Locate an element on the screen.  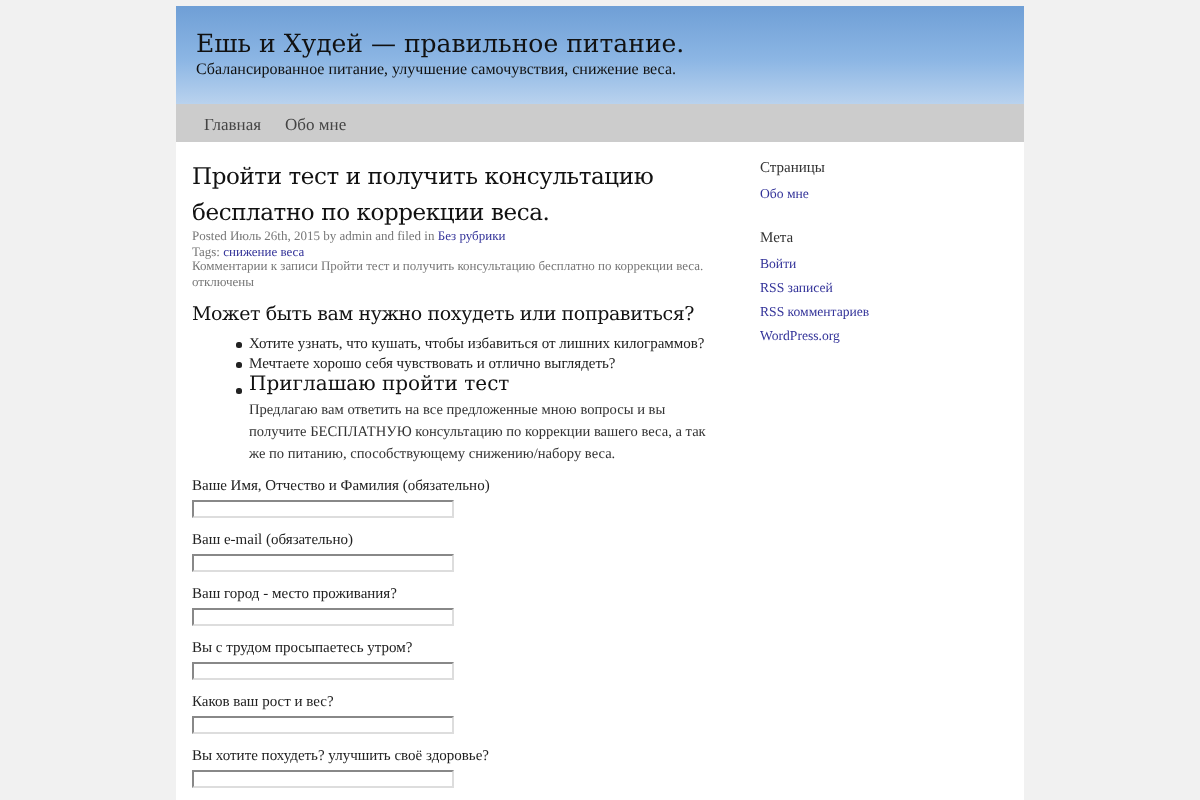
nav-link: Обо мне is located at coordinates (316, 123).